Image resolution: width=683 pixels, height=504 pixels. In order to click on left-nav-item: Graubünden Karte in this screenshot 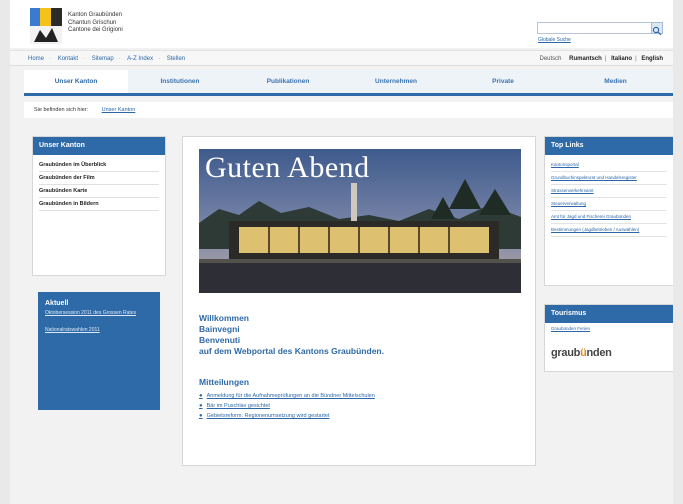, I will do `click(99, 191)`.